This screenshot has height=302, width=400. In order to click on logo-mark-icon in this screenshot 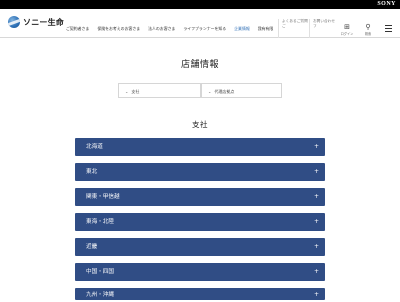, I will do `click(14, 22)`.